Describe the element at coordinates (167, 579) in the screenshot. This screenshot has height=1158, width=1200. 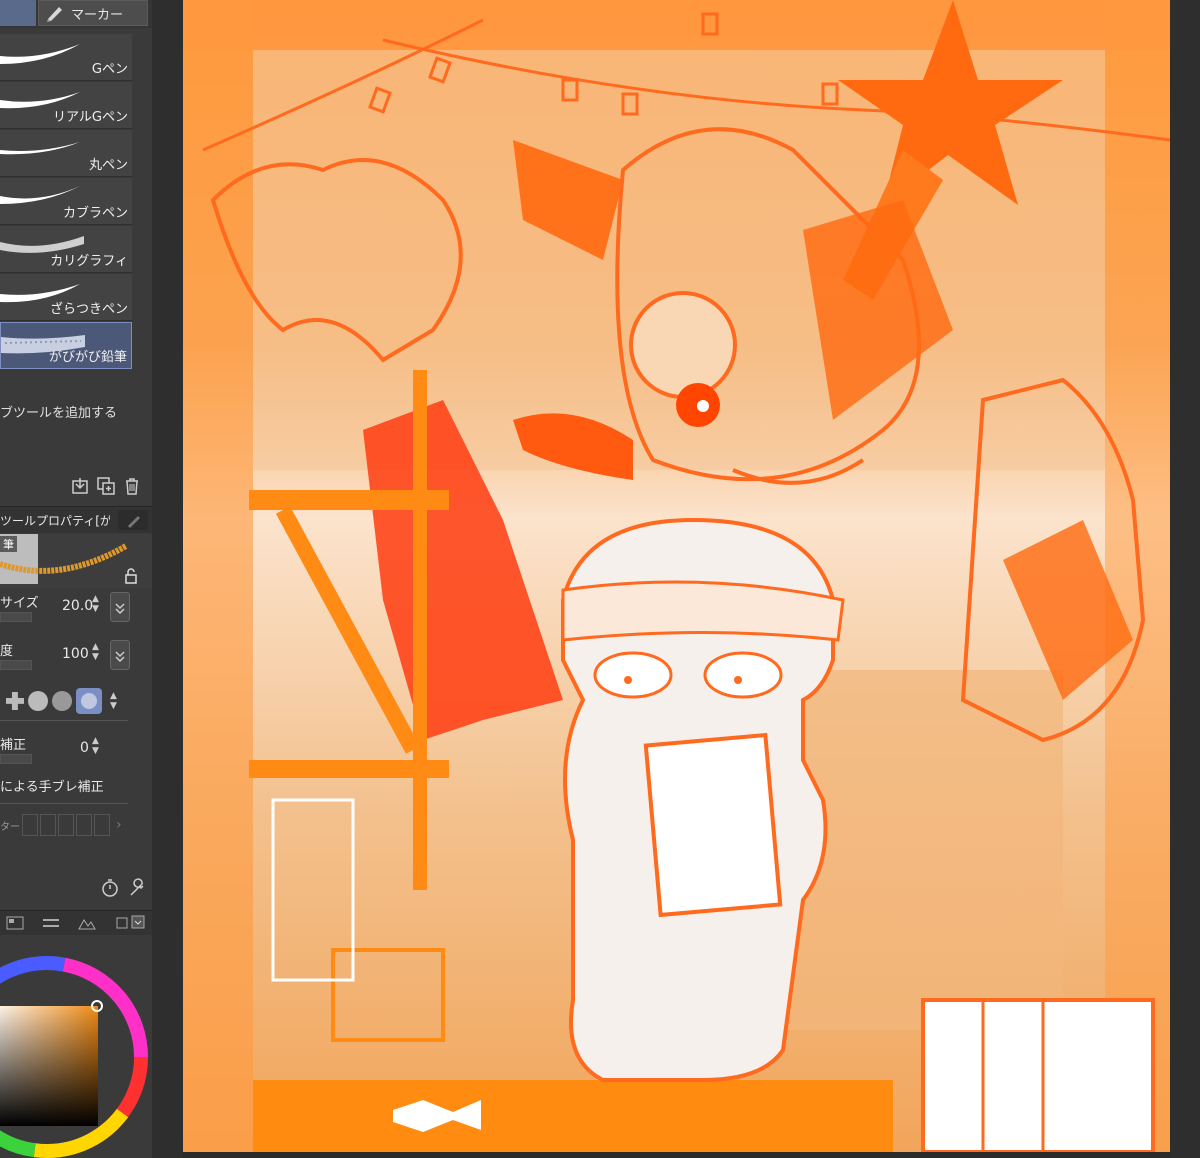
I see `panel-divider` at that location.